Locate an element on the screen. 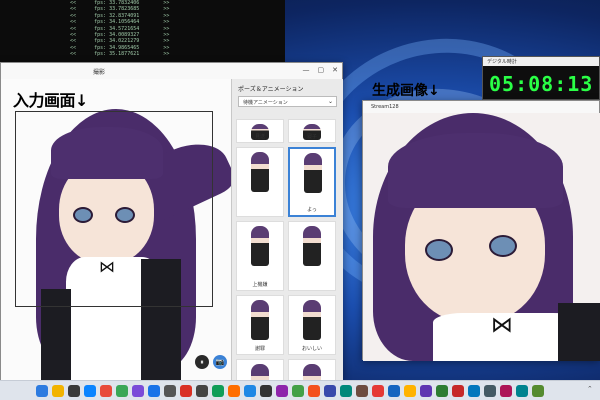 The width and height of the screenshot is (600, 400). generated-image-label: 生成画像↓ is located at coordinates (406, 91).